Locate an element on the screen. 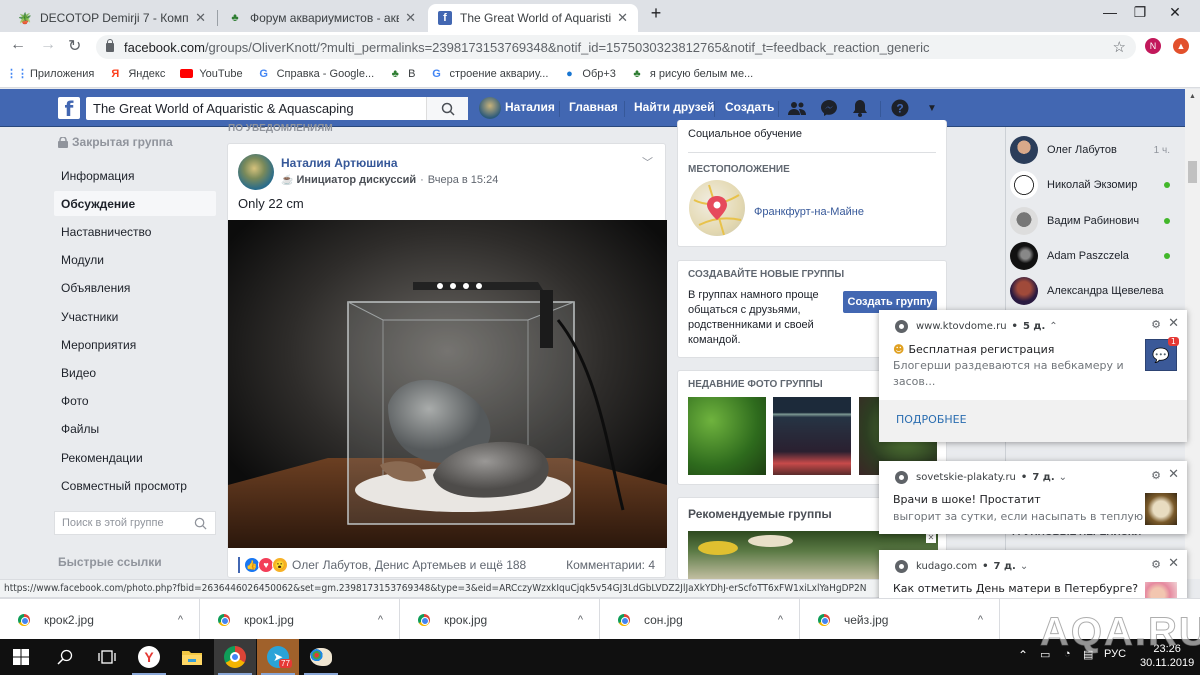 This screenshot has width=1200, height=675. scrollbar-thumb is located at coordinates (1192, 172).